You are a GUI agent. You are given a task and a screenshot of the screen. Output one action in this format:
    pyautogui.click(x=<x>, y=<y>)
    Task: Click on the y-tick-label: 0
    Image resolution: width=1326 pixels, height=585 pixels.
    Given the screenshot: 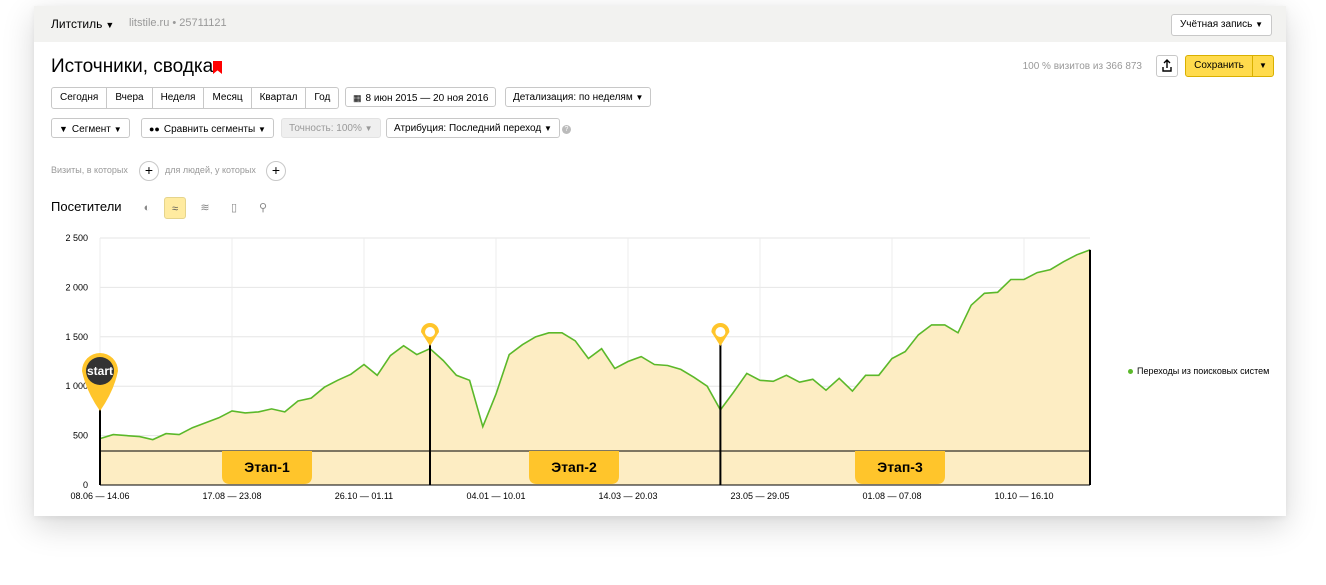 What is the action you would take?
    pyautogui.click(x=85, y=485)
    